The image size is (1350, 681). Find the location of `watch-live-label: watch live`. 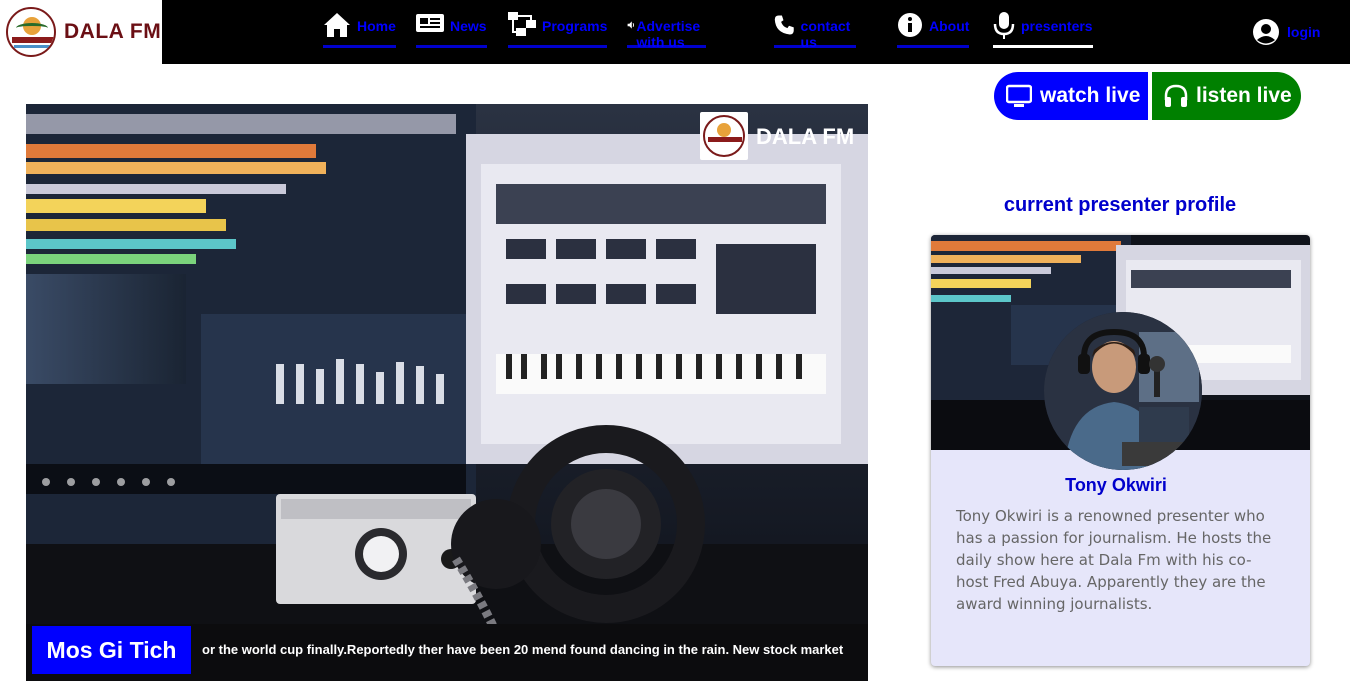

watch-live-label: watch live is located at coordinates (1090, 95).